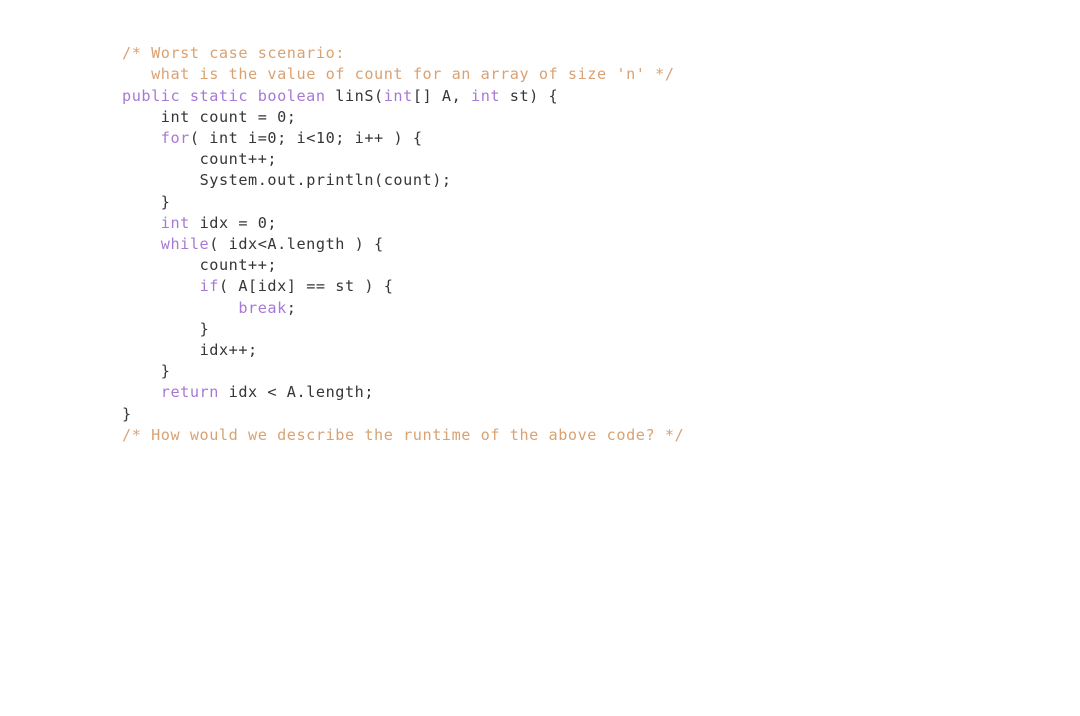 Image resolution: width=1080 pixels, height=716 pixels. I want to click on code-token-plain: ;, so click(291, 307).